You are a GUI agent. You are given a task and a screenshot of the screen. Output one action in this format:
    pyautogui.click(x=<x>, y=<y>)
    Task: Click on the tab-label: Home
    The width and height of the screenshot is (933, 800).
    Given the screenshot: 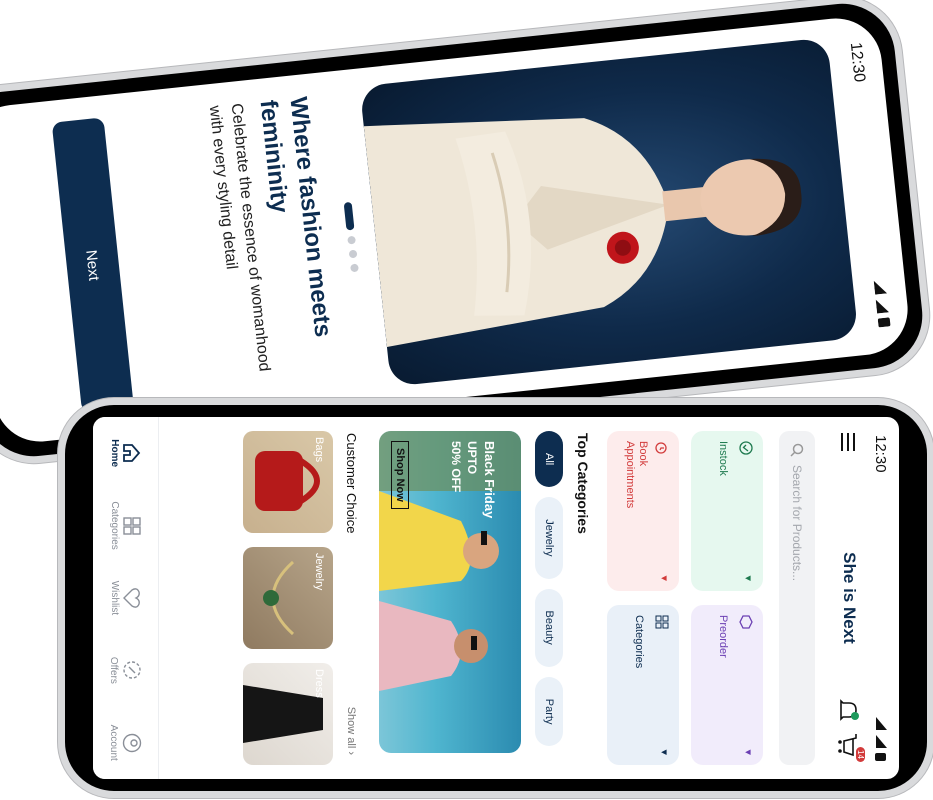 What is the action you would take?
    pyautogui.click(x=114, y=453)
    